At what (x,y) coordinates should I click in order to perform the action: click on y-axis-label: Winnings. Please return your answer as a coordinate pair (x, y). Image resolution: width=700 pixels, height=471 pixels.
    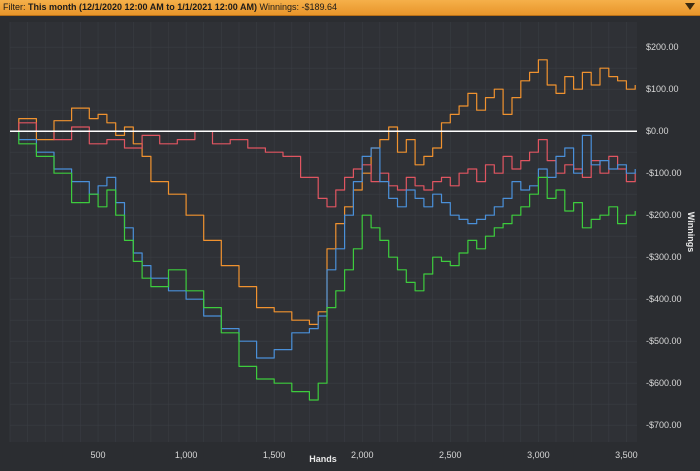
    Looking at the image, I should click on (691, 232).